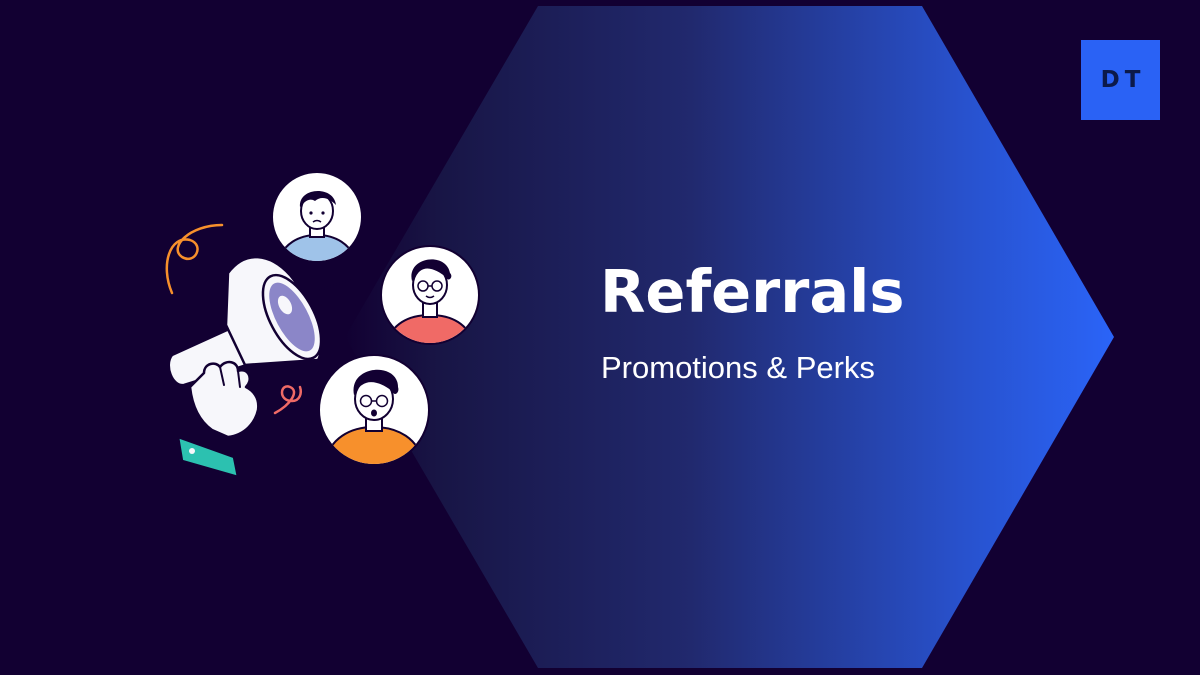 The height and width of the screenshot is (675, 1200). I want to click on megaphone-illustration, so click(322, 325).